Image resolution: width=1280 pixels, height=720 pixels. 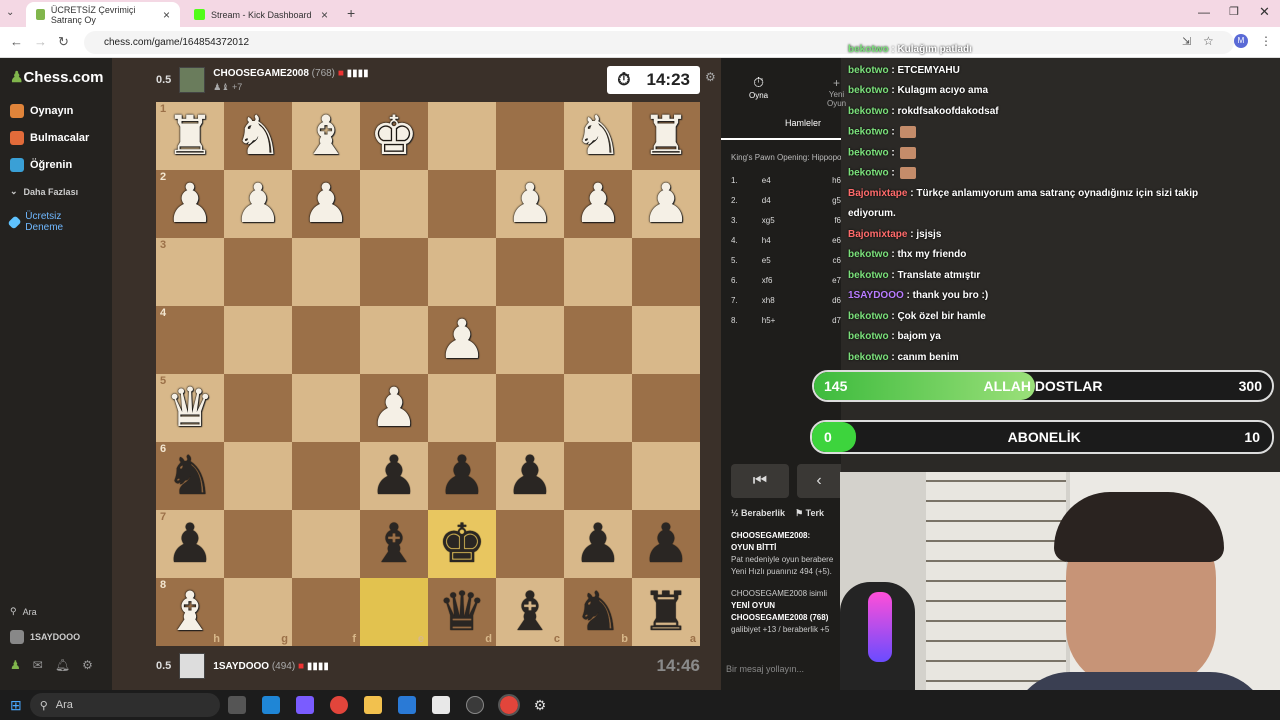 I want to click on board-square: c ♝, so click(x=530, y=612).